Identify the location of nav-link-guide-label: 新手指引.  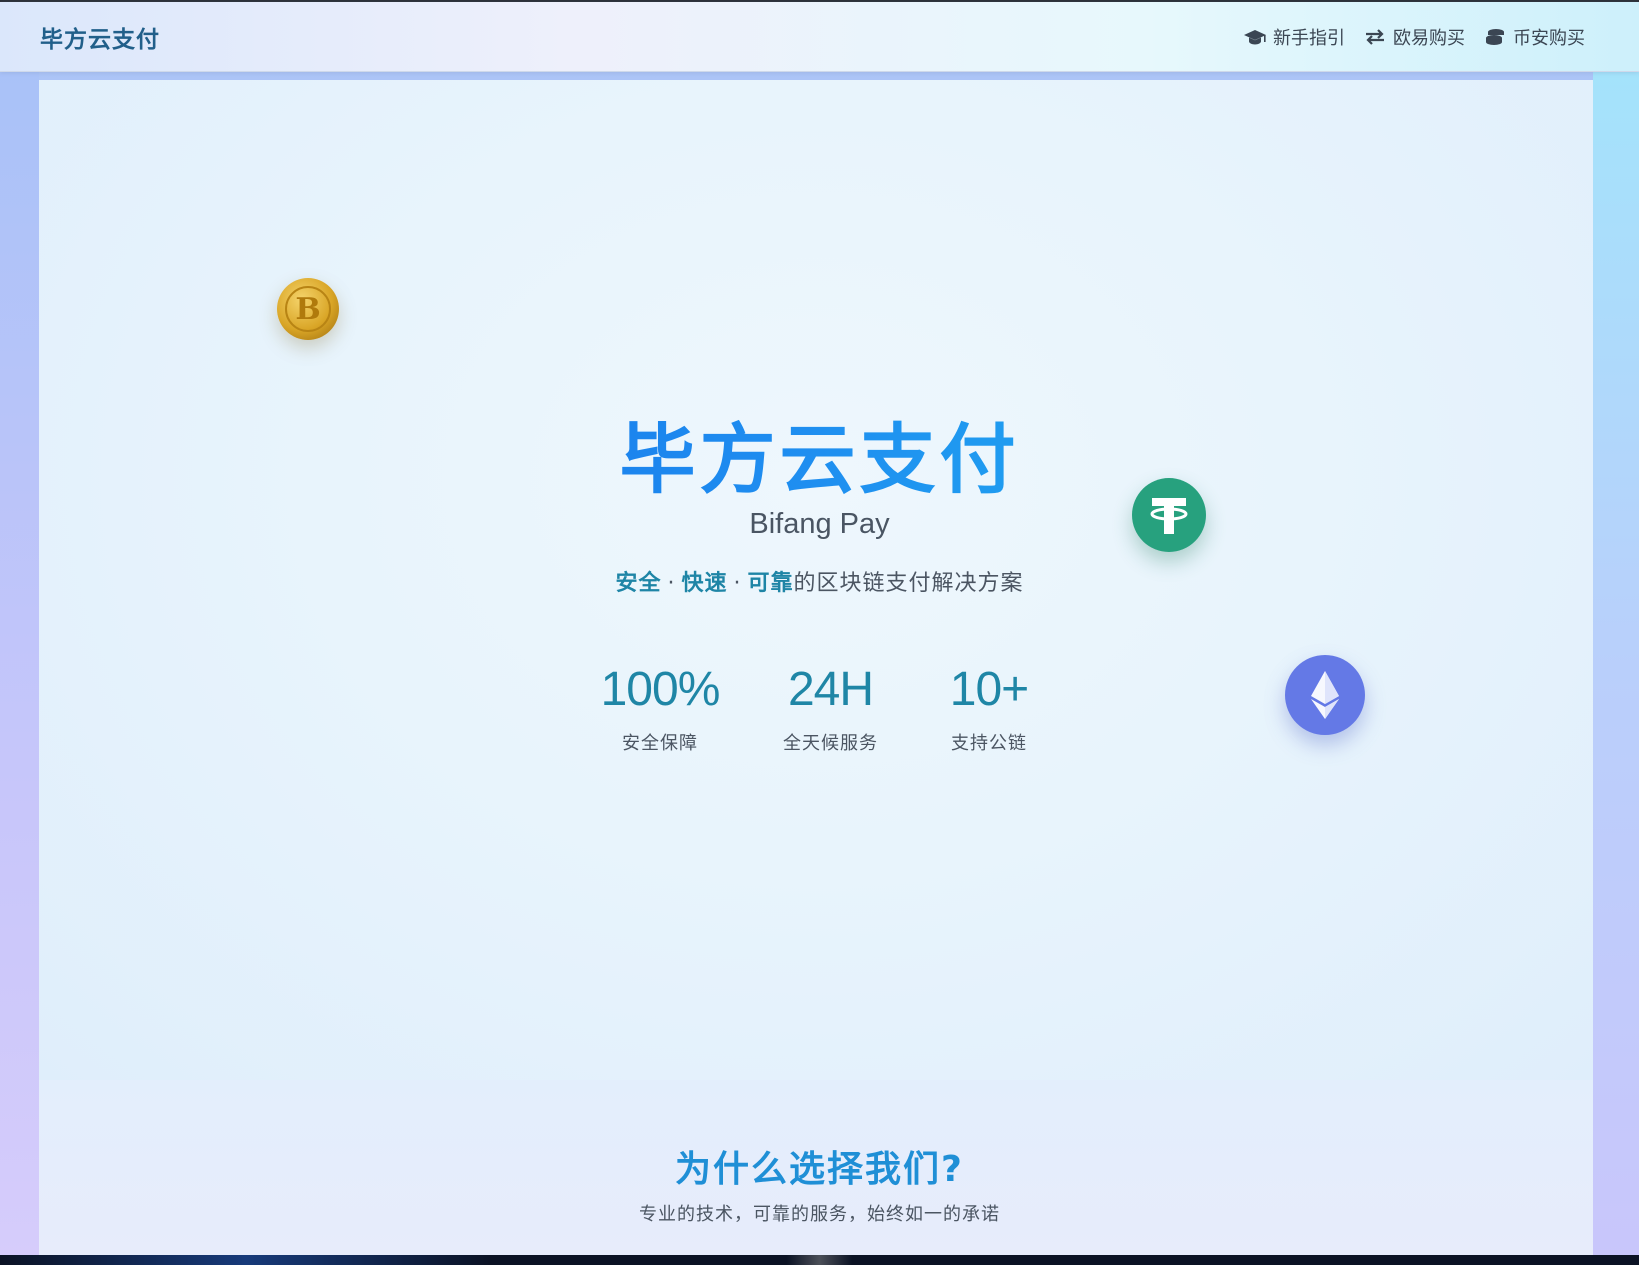
(1309, 38).